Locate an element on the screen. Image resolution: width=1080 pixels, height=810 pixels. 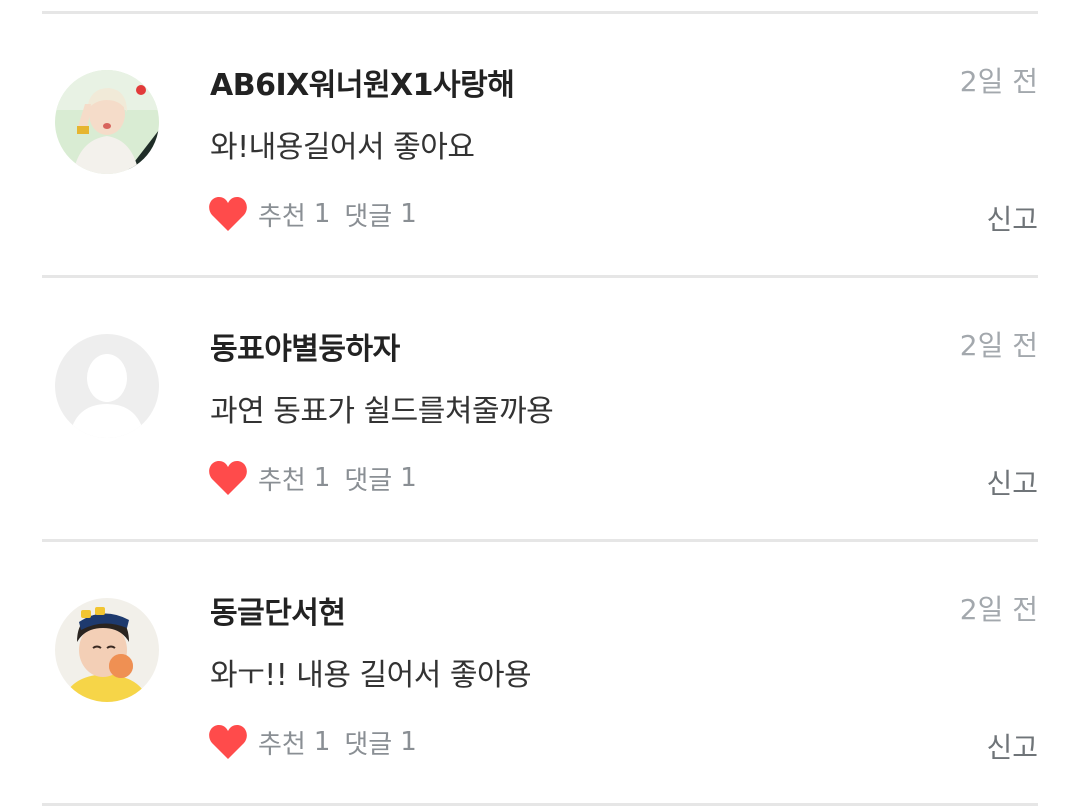
username: AB6IX워너원X1사랑해 is located at coordinates (362, 82).